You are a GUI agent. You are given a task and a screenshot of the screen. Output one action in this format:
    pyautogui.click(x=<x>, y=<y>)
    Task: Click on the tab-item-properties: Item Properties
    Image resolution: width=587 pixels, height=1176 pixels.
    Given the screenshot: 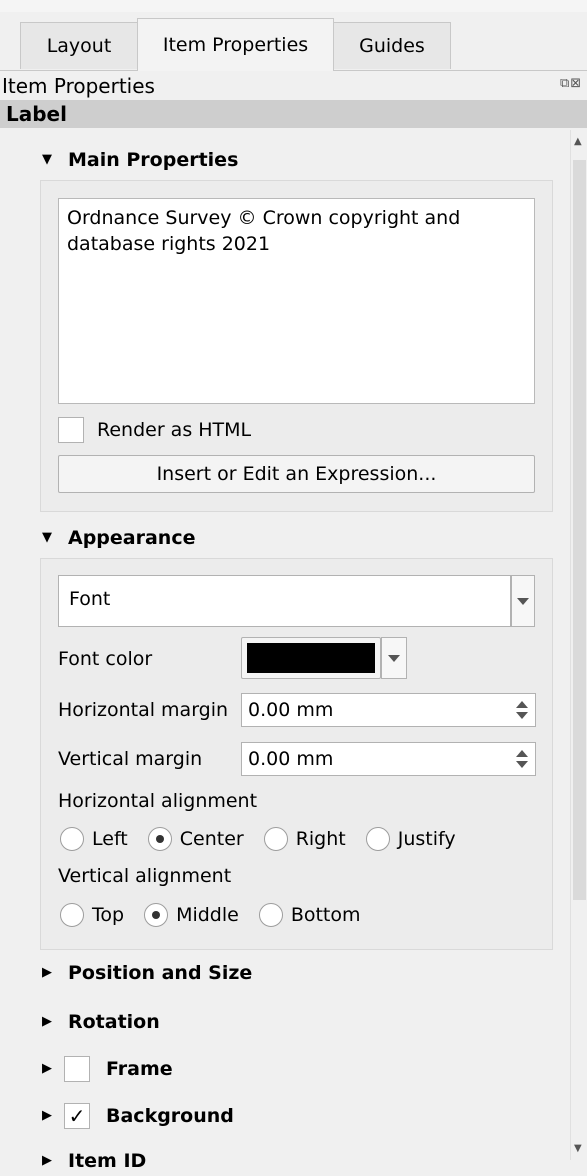 What is the action you would take?
    pyautogui.click(x=235, y=44)
    